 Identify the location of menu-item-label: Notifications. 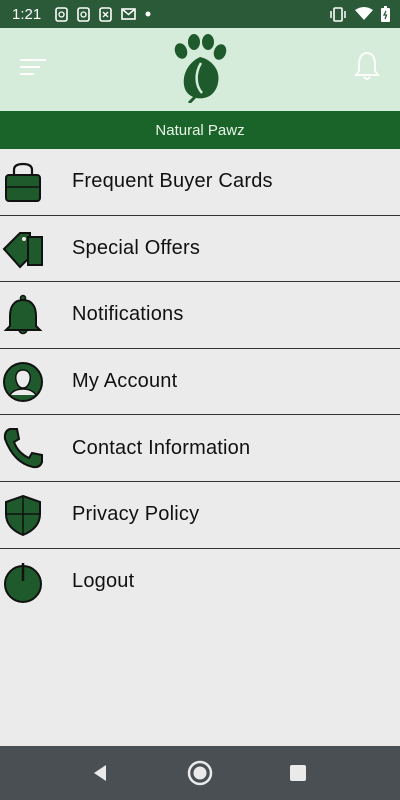
(128, 314).